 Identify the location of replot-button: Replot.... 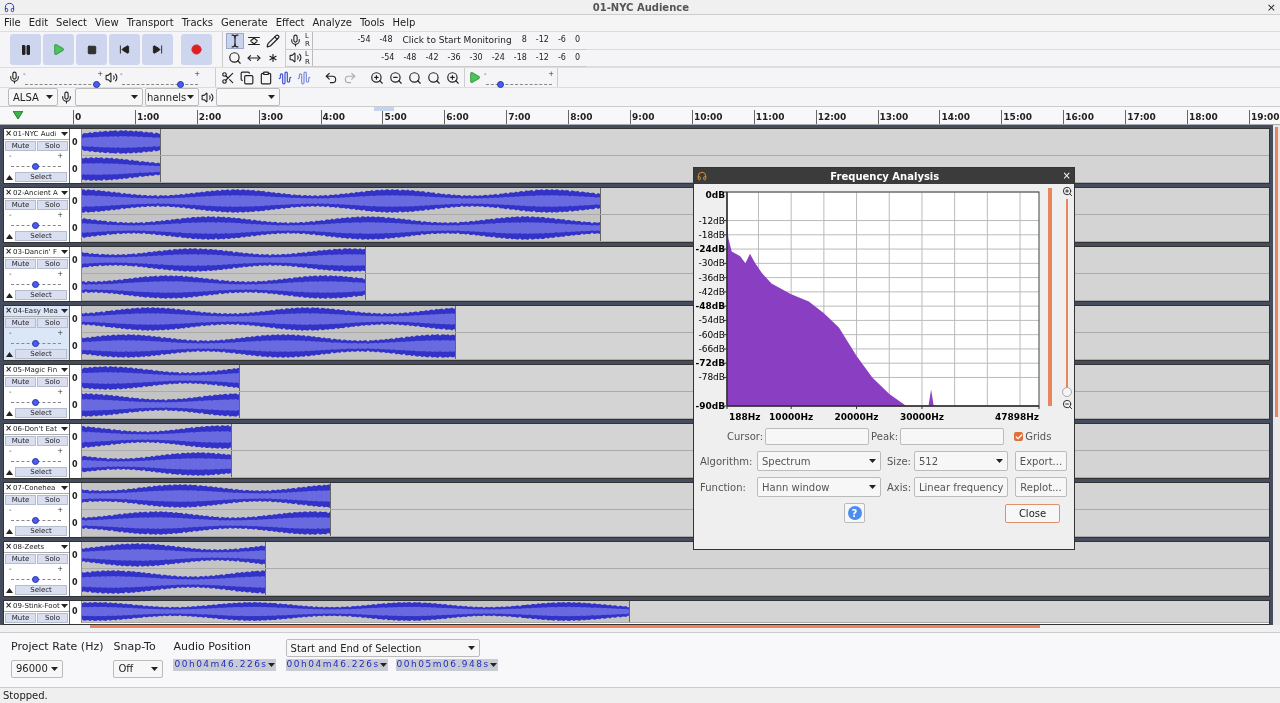
(1041, 487).